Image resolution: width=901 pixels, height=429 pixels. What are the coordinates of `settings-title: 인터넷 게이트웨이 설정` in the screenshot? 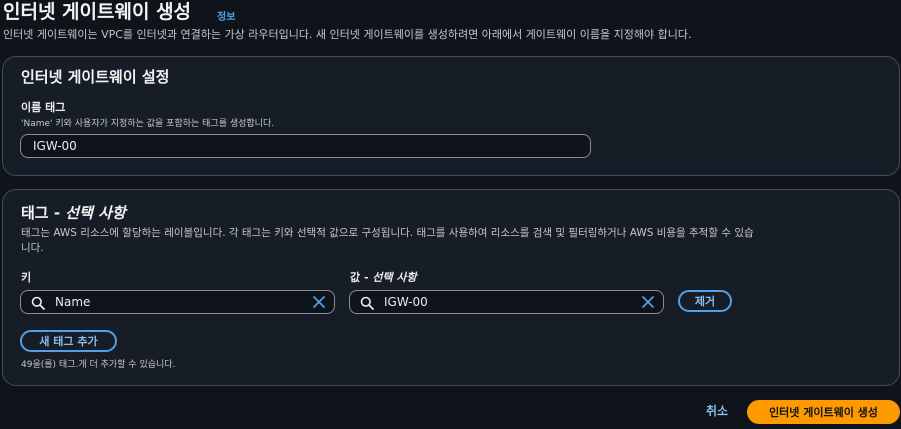 It's located at (95, 77).